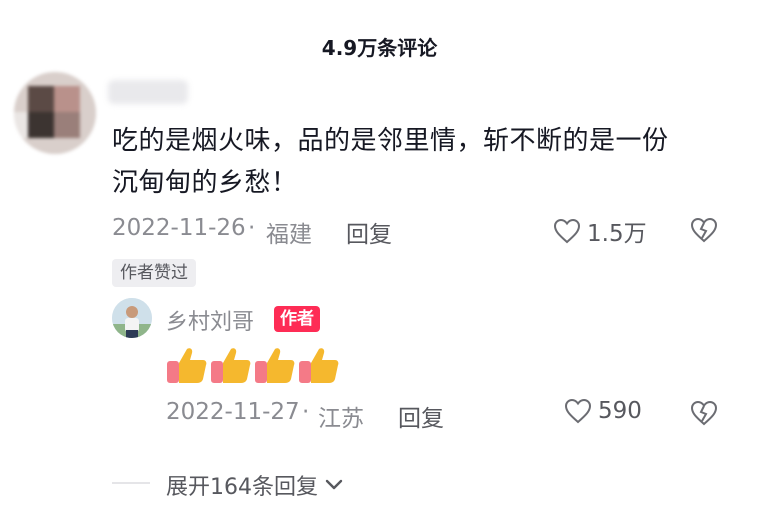 This screenshot has height=526, width=759. What do you see at coordinates (390, 141) in the screenshot?
I see `comment-text-line1: 吃的是烟火味，品的是邻里情，斩不断的是一份` at bounding box center [390, 141].